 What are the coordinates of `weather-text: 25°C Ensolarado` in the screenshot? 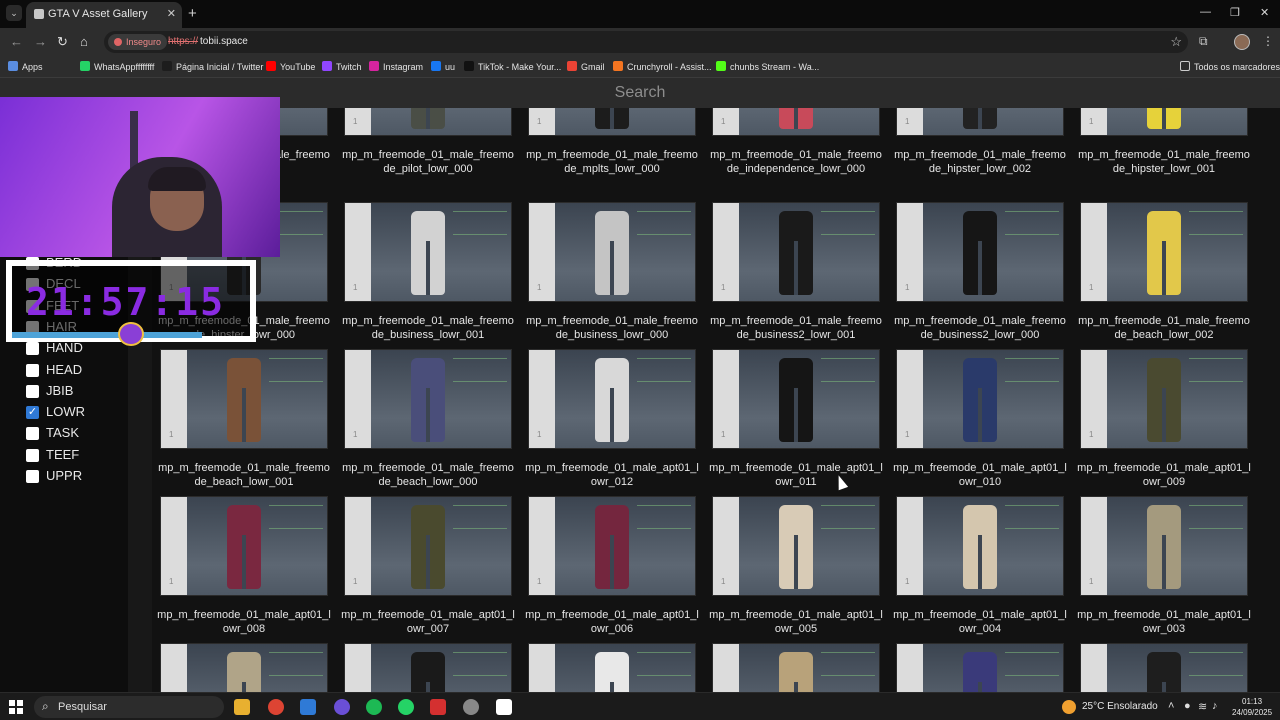 It's located at (1120, 706).